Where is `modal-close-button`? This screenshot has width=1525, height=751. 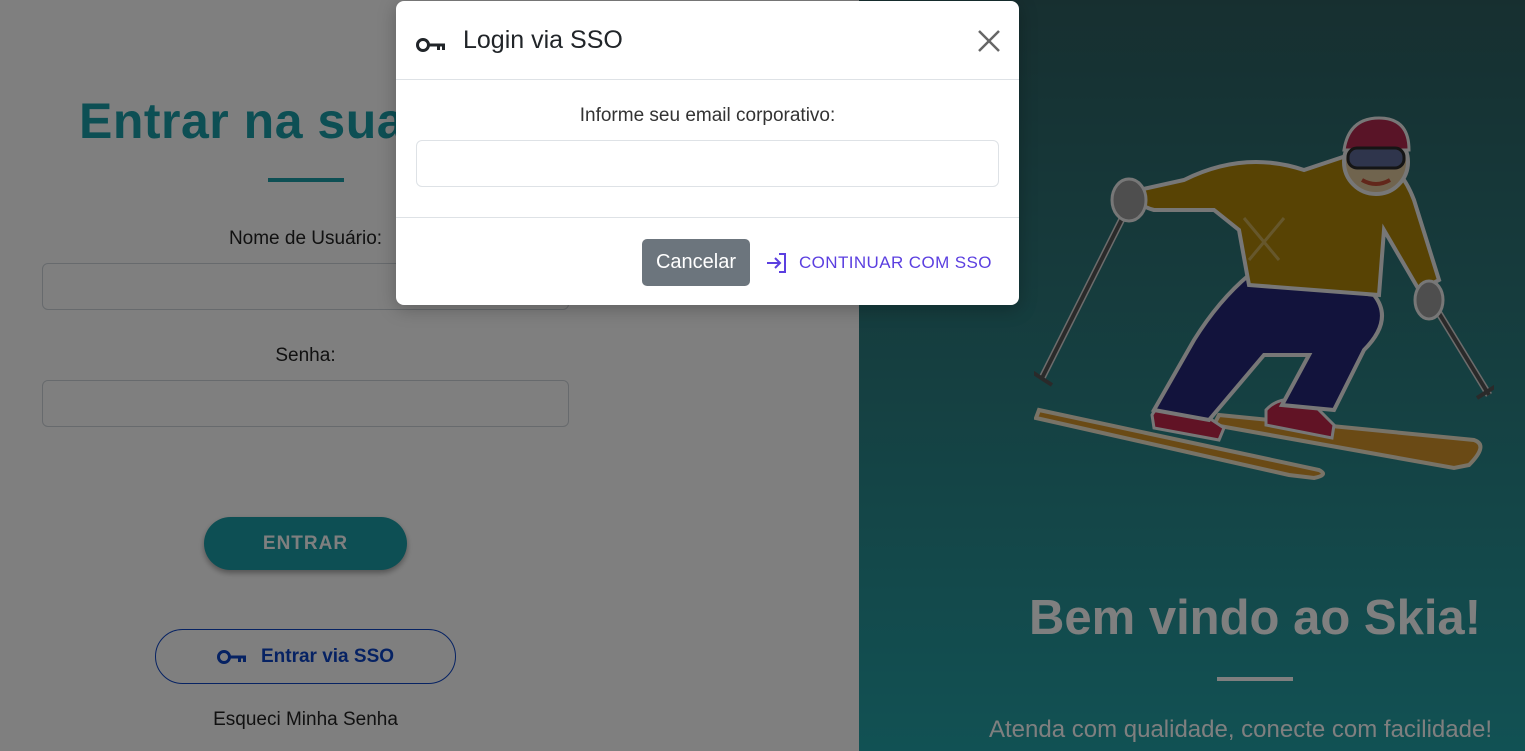 modal-close-button is located at coordinates (989, 41).